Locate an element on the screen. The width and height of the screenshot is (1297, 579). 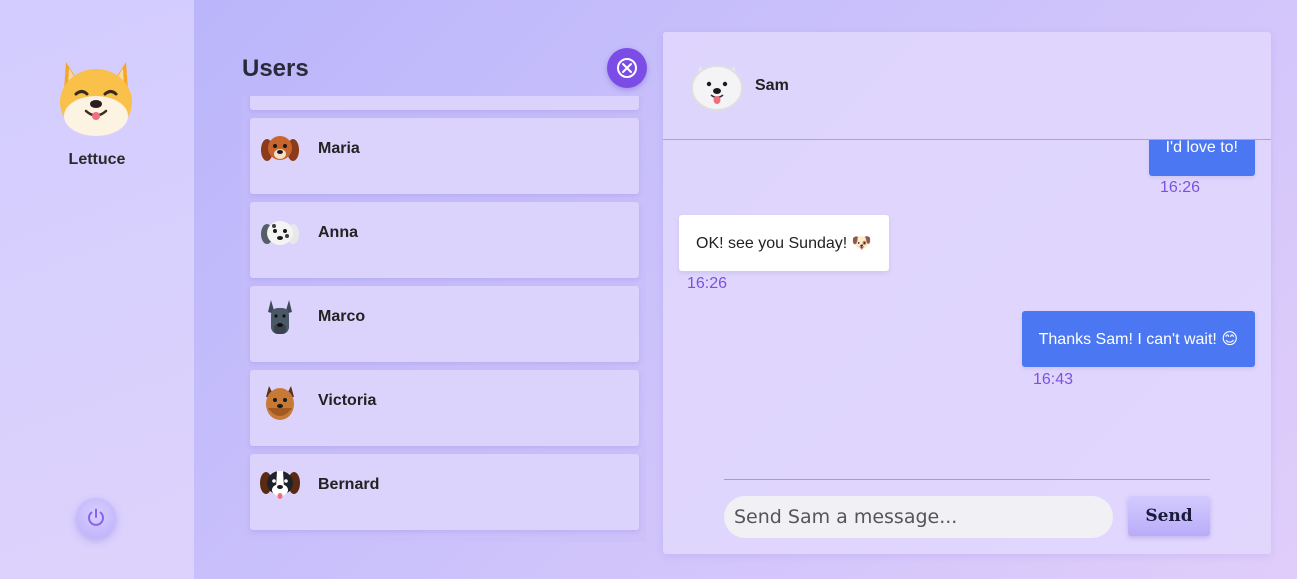
message-text: OK! see you Sunday! is located at coordinates (772, 243).